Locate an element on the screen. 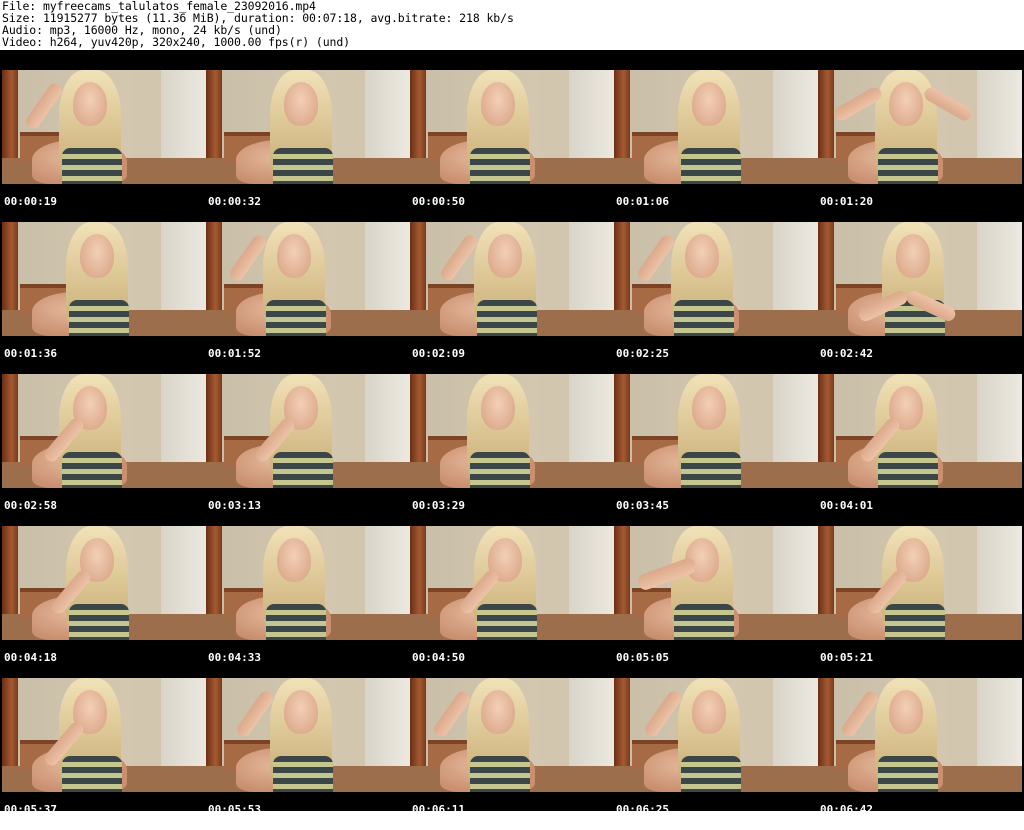  timestamp-label: 00:04:50 is located at coordinates (438, 657).